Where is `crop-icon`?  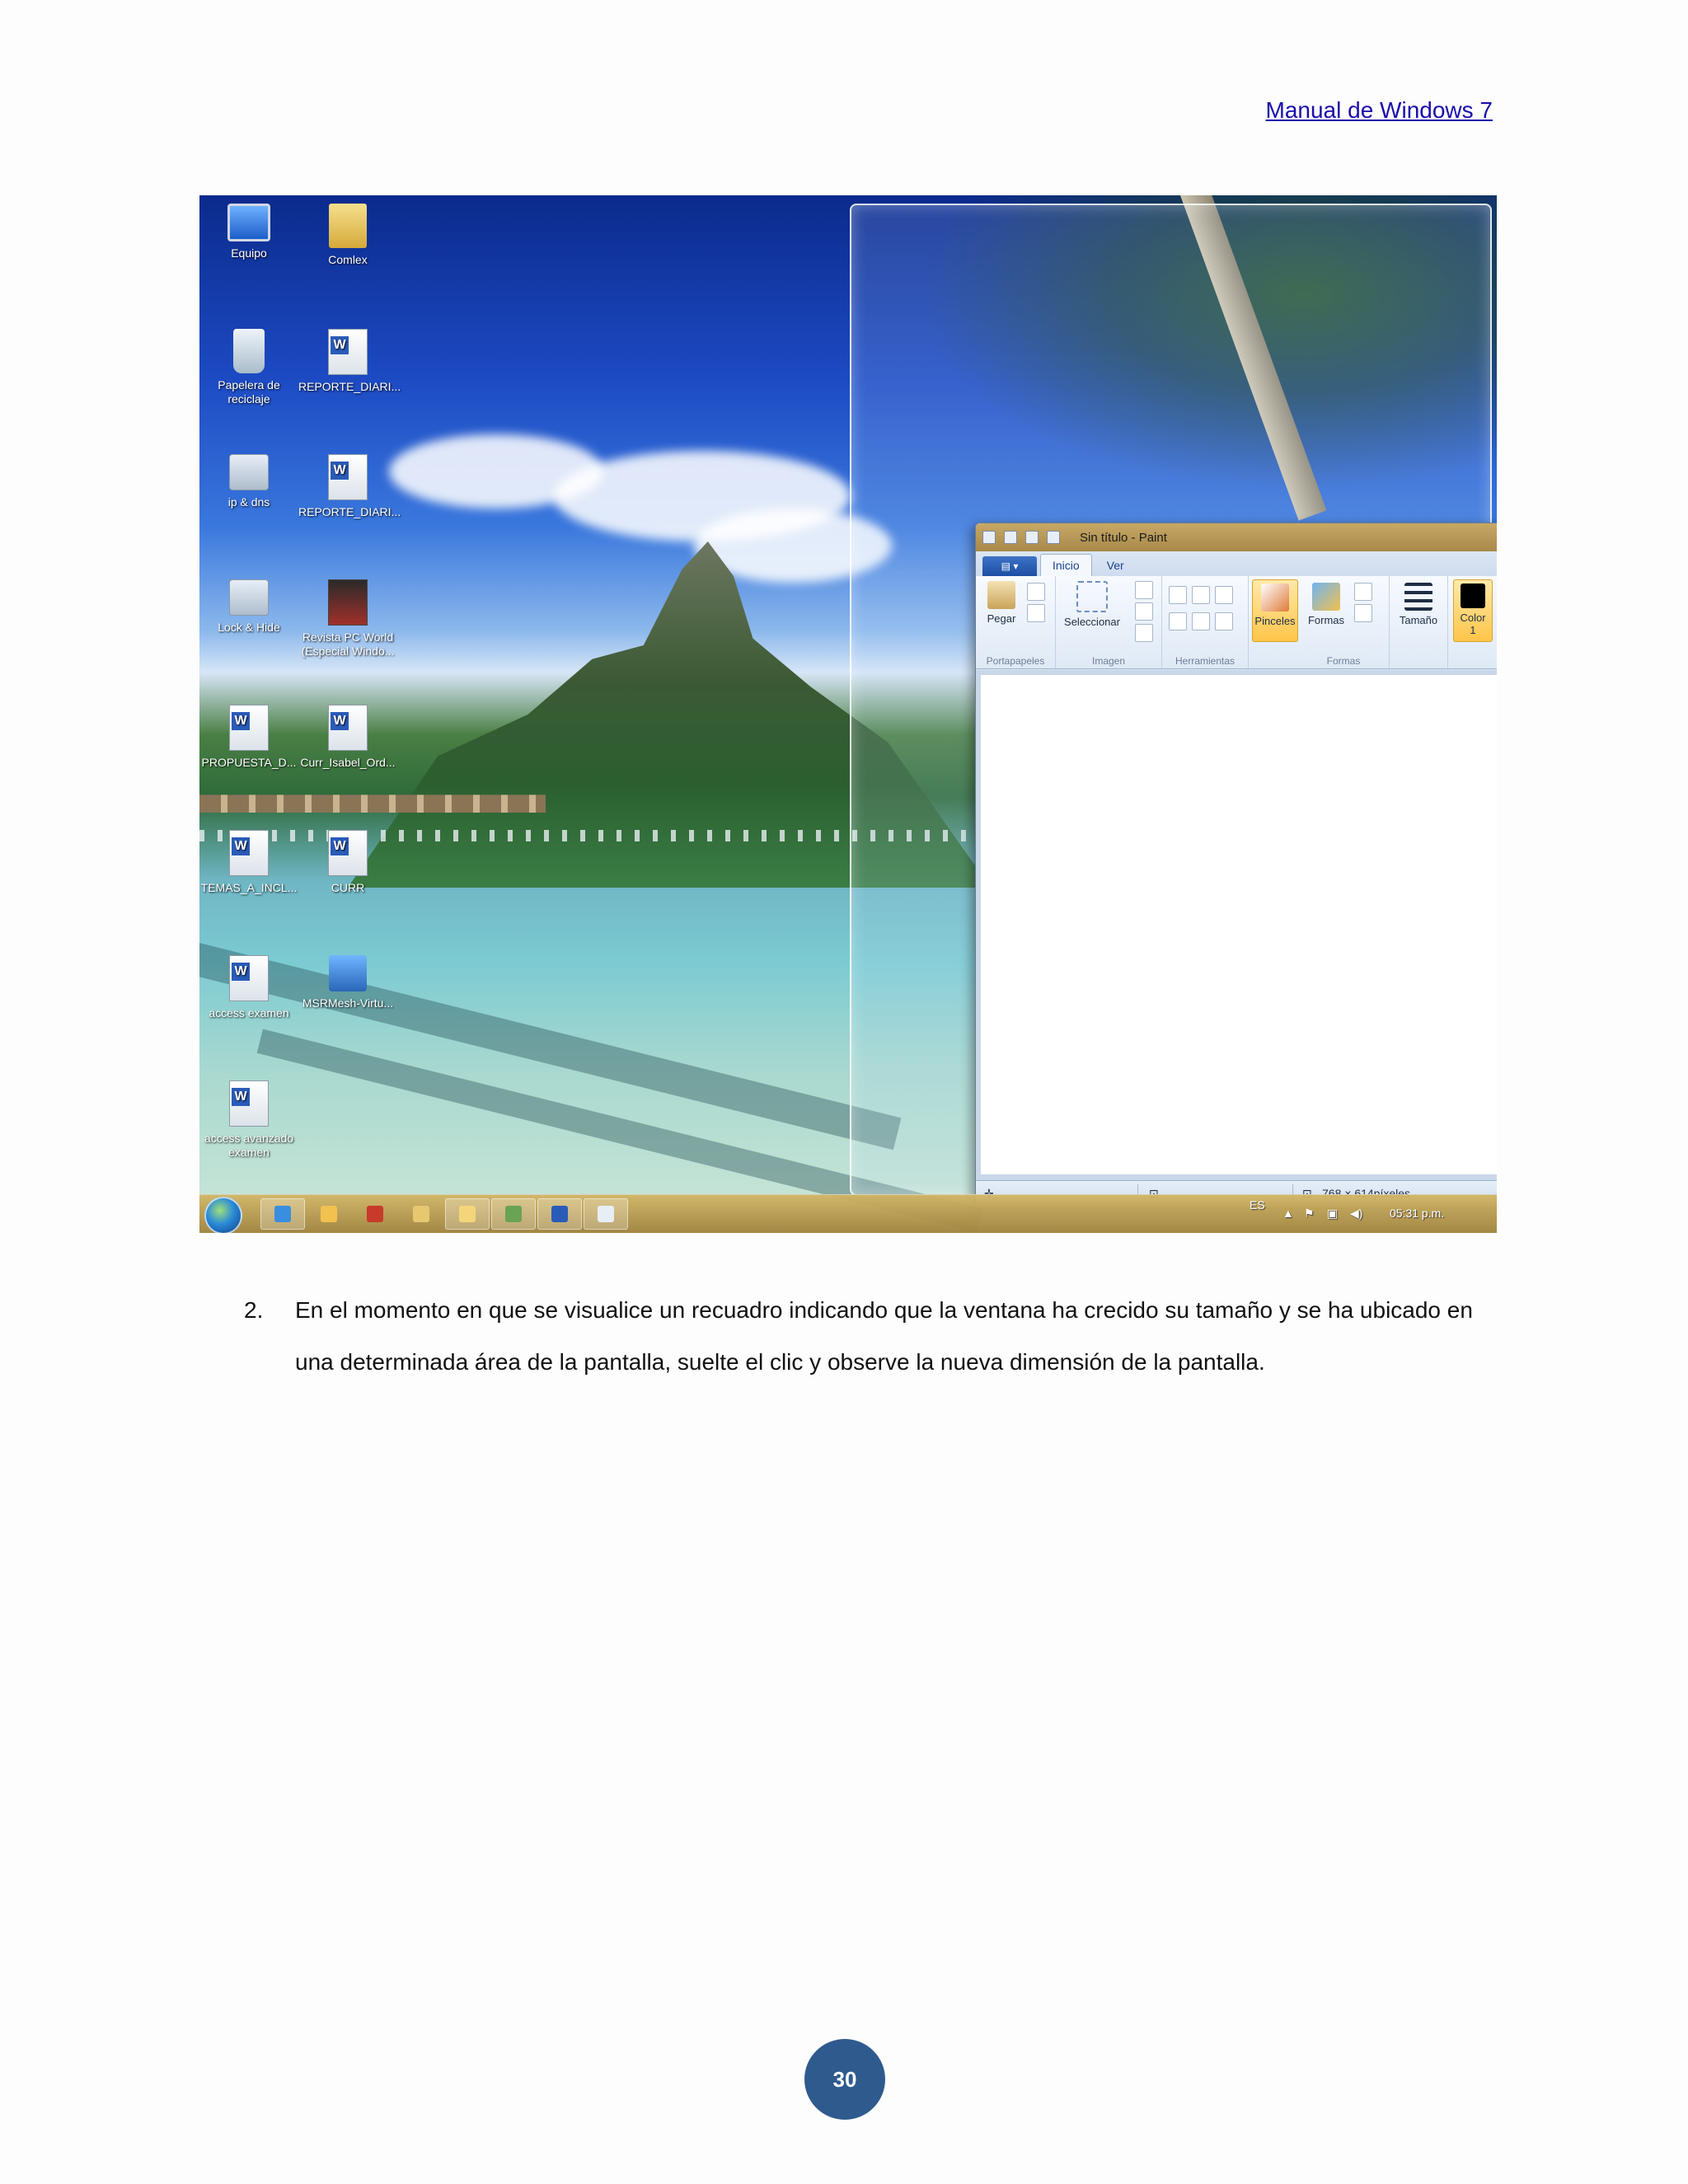
crop-icon is located at coordinates (1144, 590).